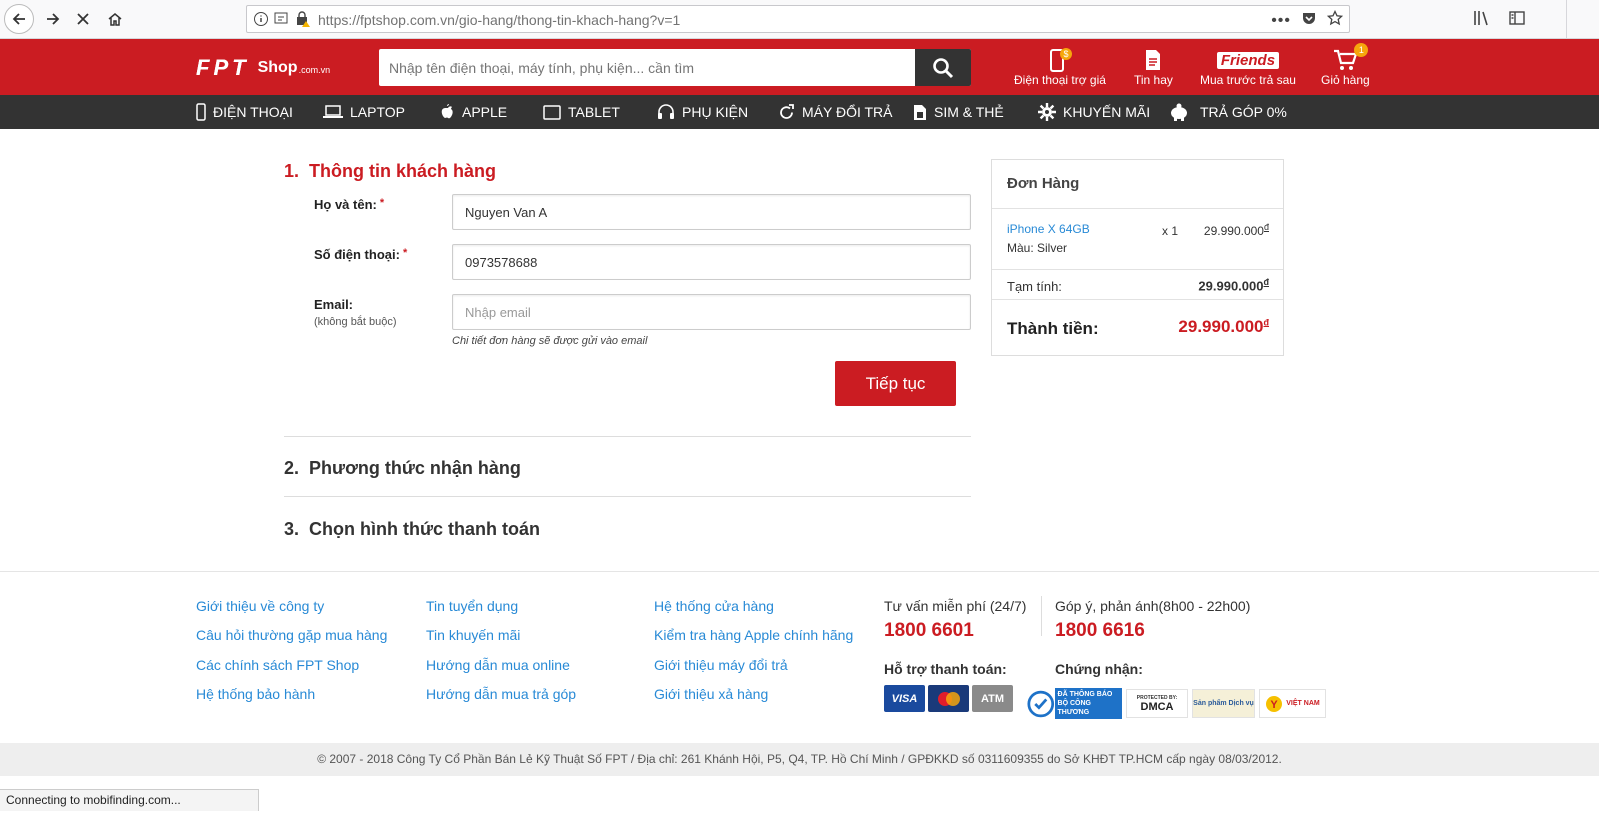 This screenshot has height=826, width=1599. I want to click on back-icon, so click(19, 19).